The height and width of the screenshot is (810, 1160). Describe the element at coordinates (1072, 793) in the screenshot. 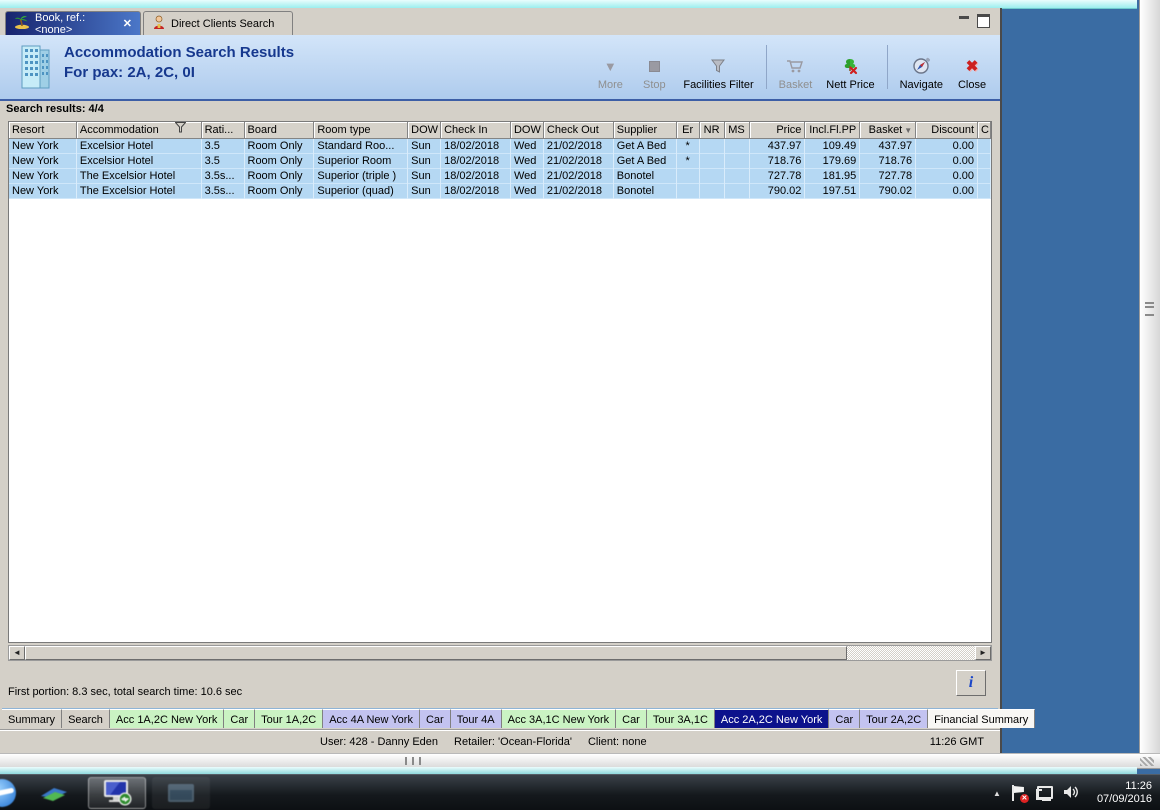

I see `speaker-icon` at that location.